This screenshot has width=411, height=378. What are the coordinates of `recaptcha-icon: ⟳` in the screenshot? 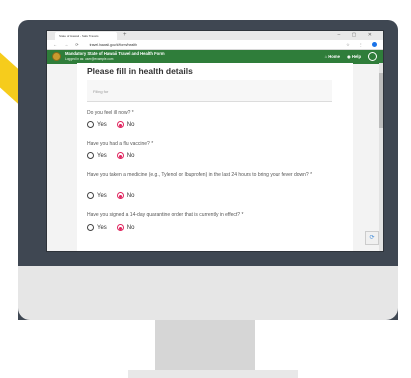 It's located at (372, 238).